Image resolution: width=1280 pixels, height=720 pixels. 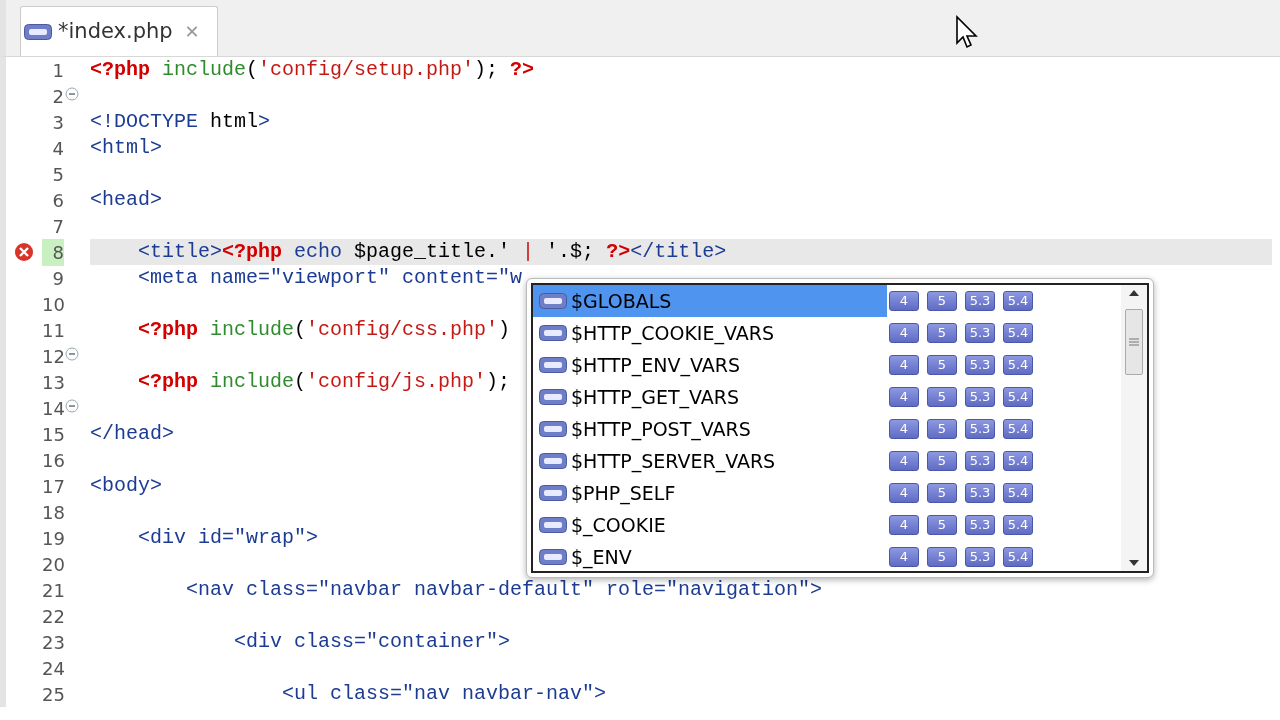 I want to click on line-number: 8, so click(x=53, y=252).